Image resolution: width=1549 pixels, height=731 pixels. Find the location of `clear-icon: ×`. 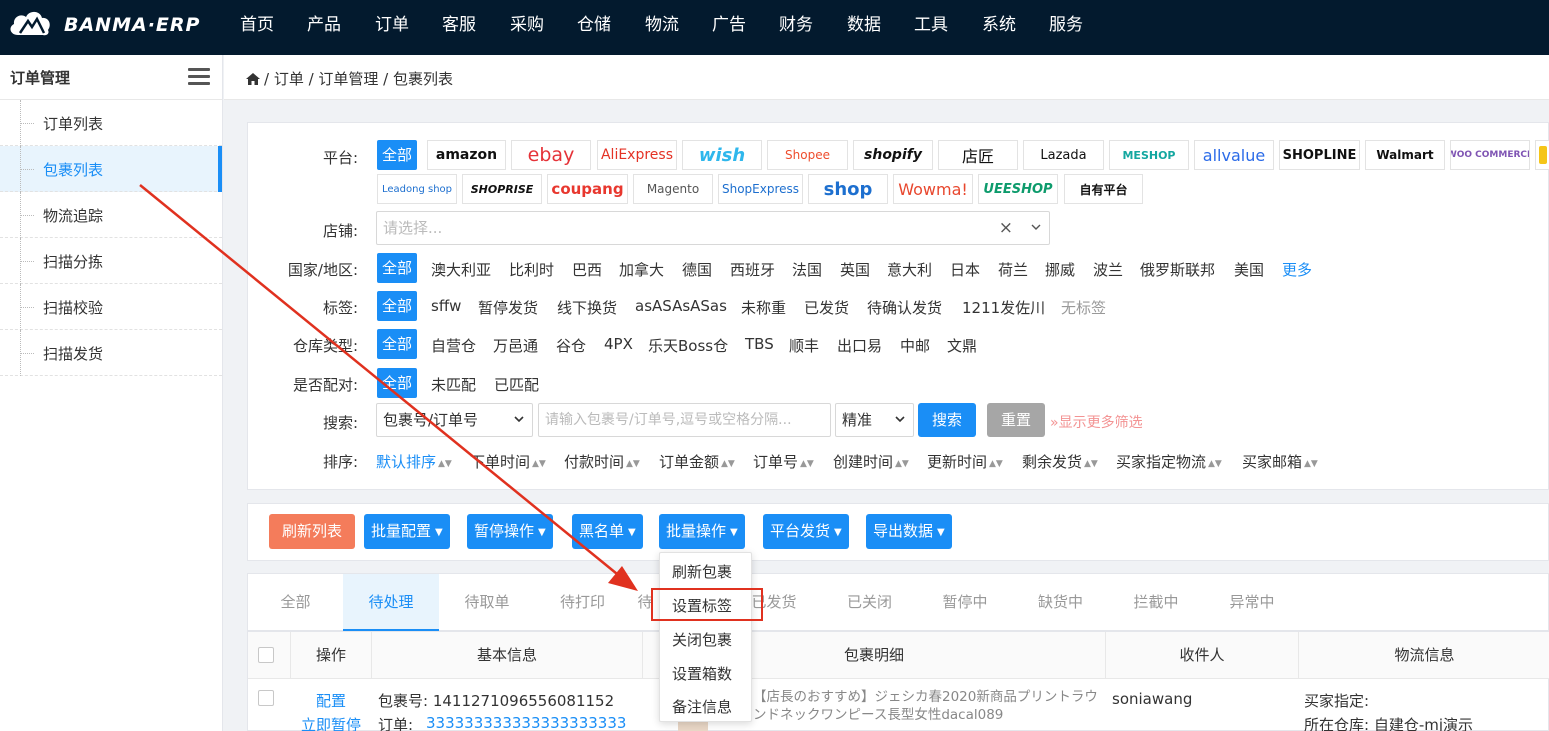

clear-icon: × is located at coordinates (1006, 228).